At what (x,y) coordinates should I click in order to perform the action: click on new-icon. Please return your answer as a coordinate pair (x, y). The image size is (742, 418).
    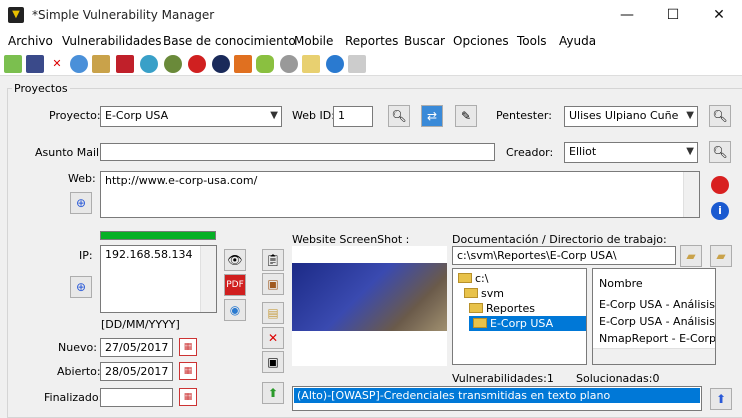
    Looking at the image, I should click on (13, 64).